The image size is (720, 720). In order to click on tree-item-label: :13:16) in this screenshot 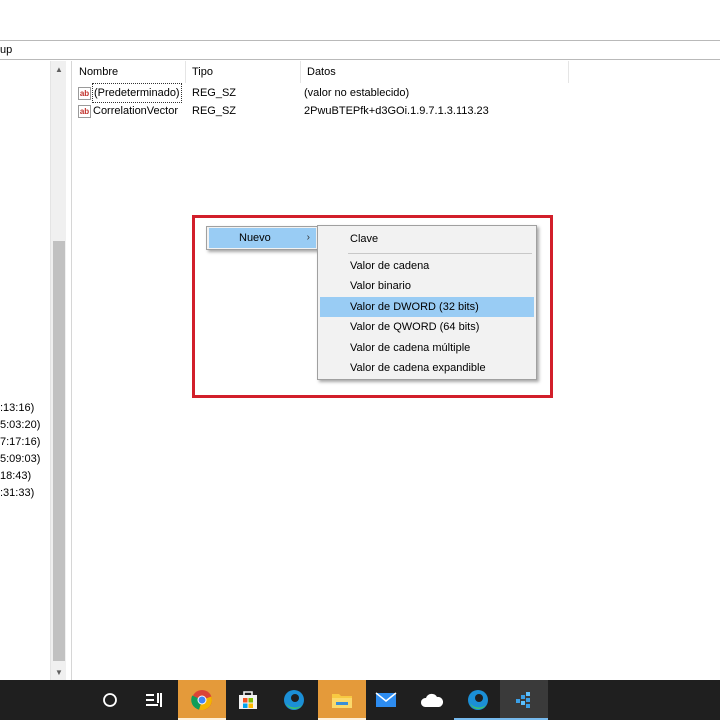, I will do `click(17, 408)`.